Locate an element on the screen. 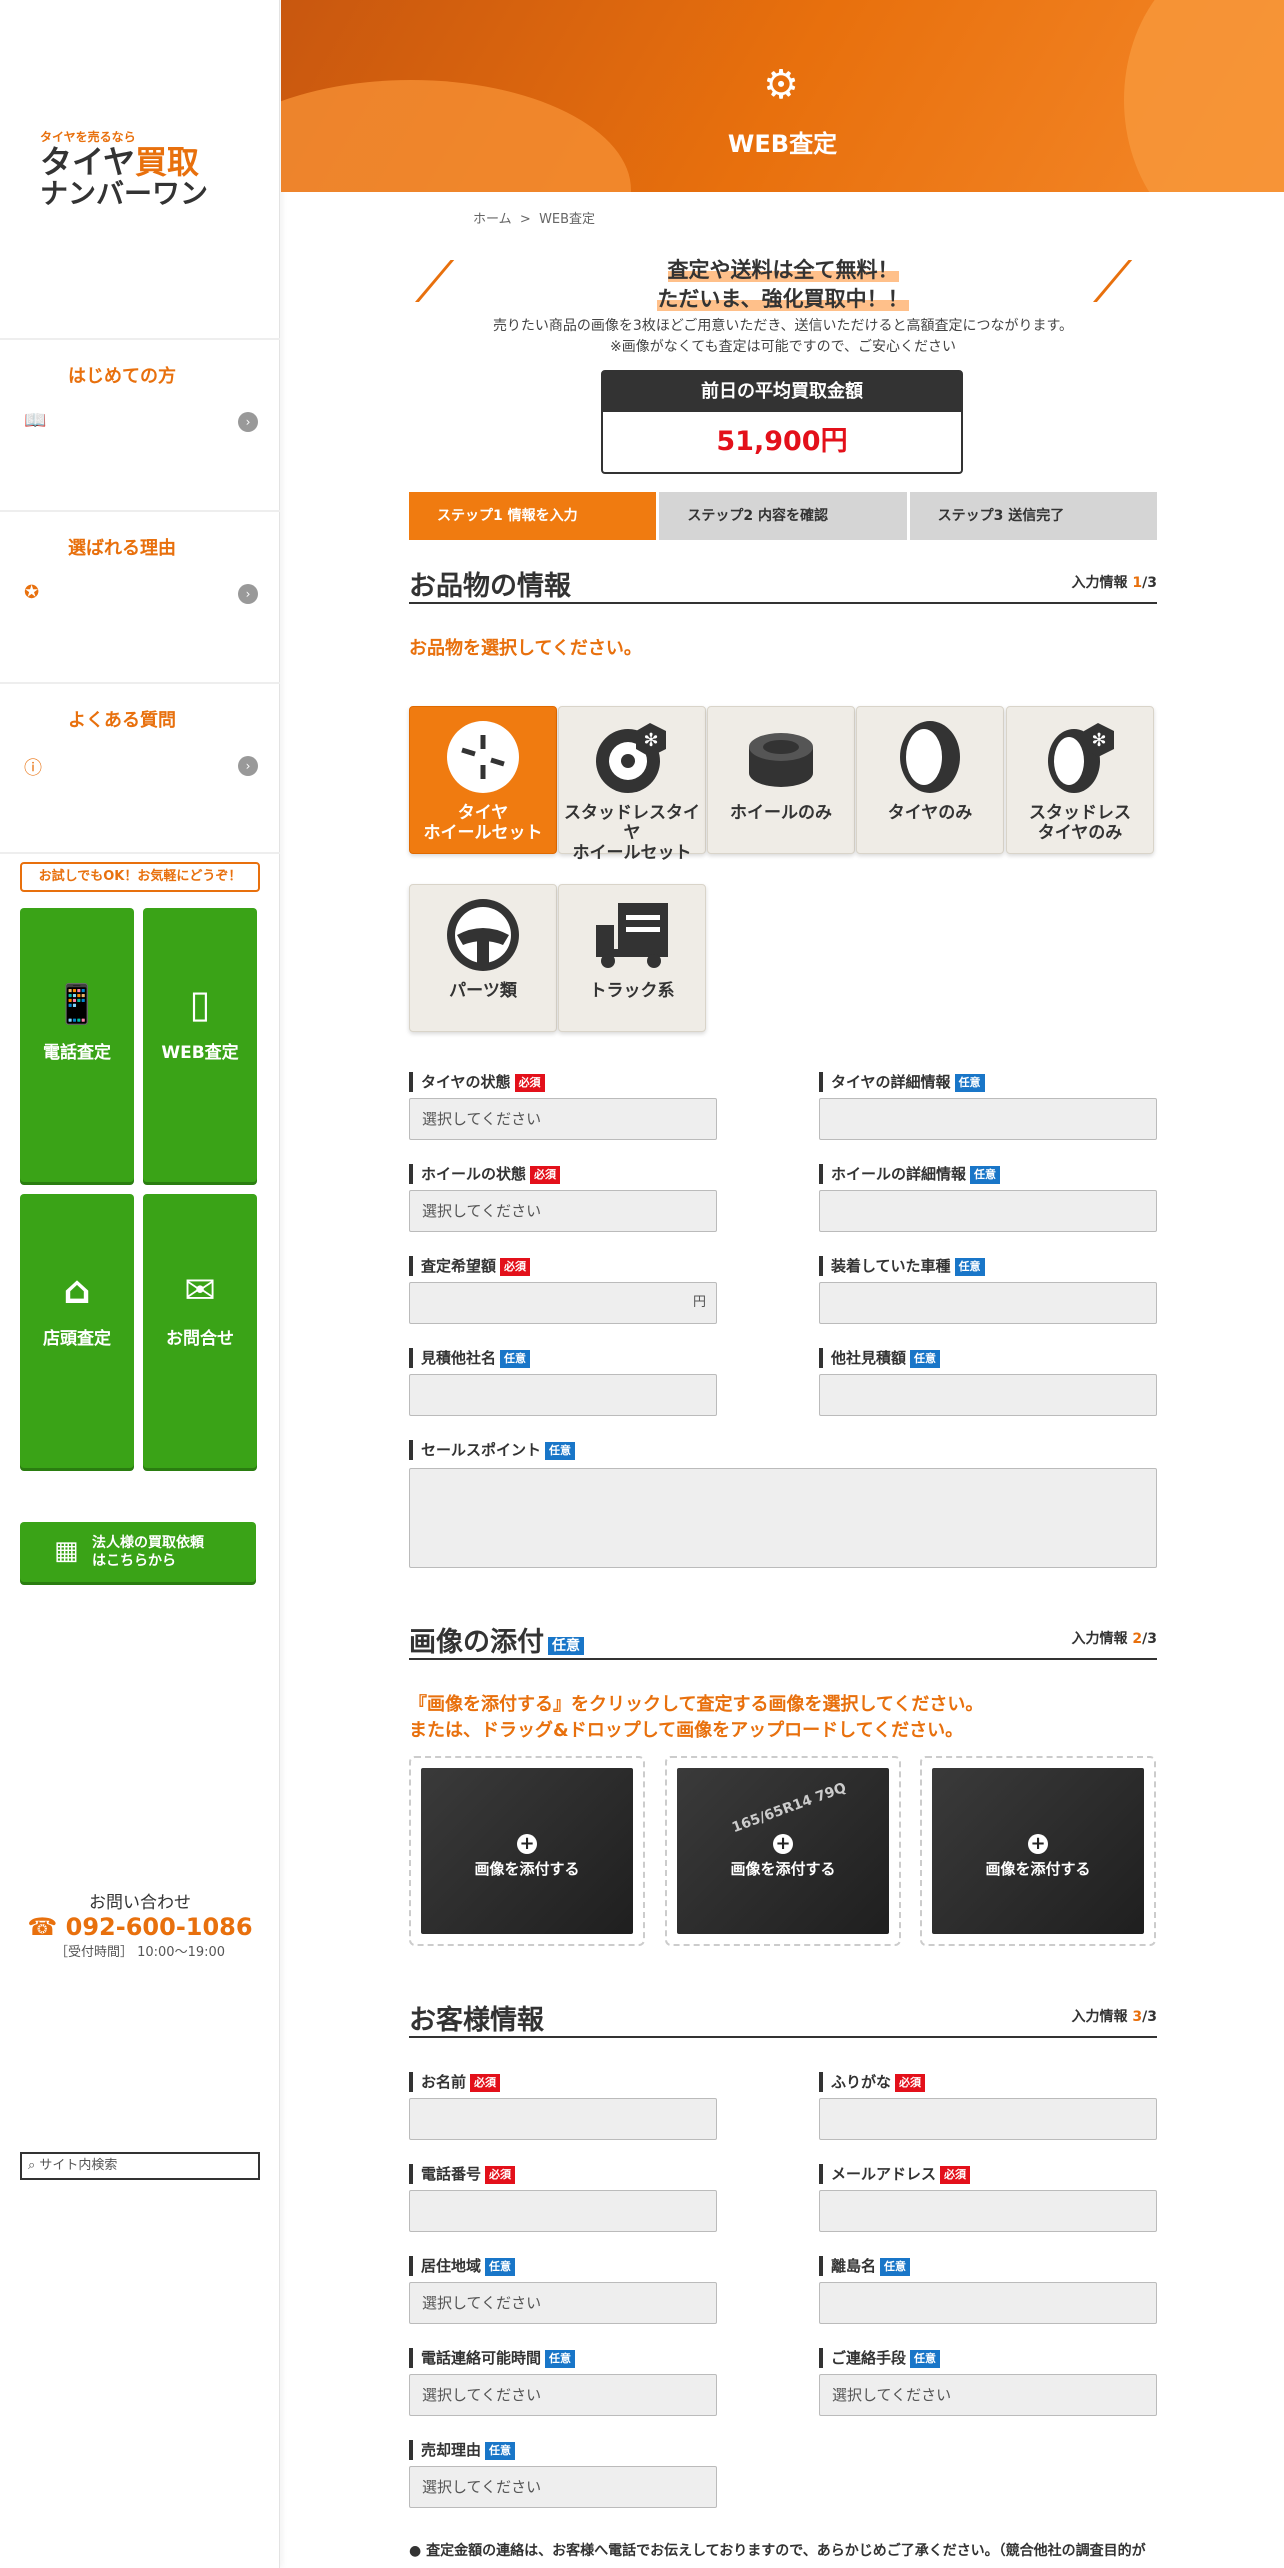 The image size is (1284, 2568). image-upload-box-1: + 画像を添付する is located at coordinates (527, 1851).